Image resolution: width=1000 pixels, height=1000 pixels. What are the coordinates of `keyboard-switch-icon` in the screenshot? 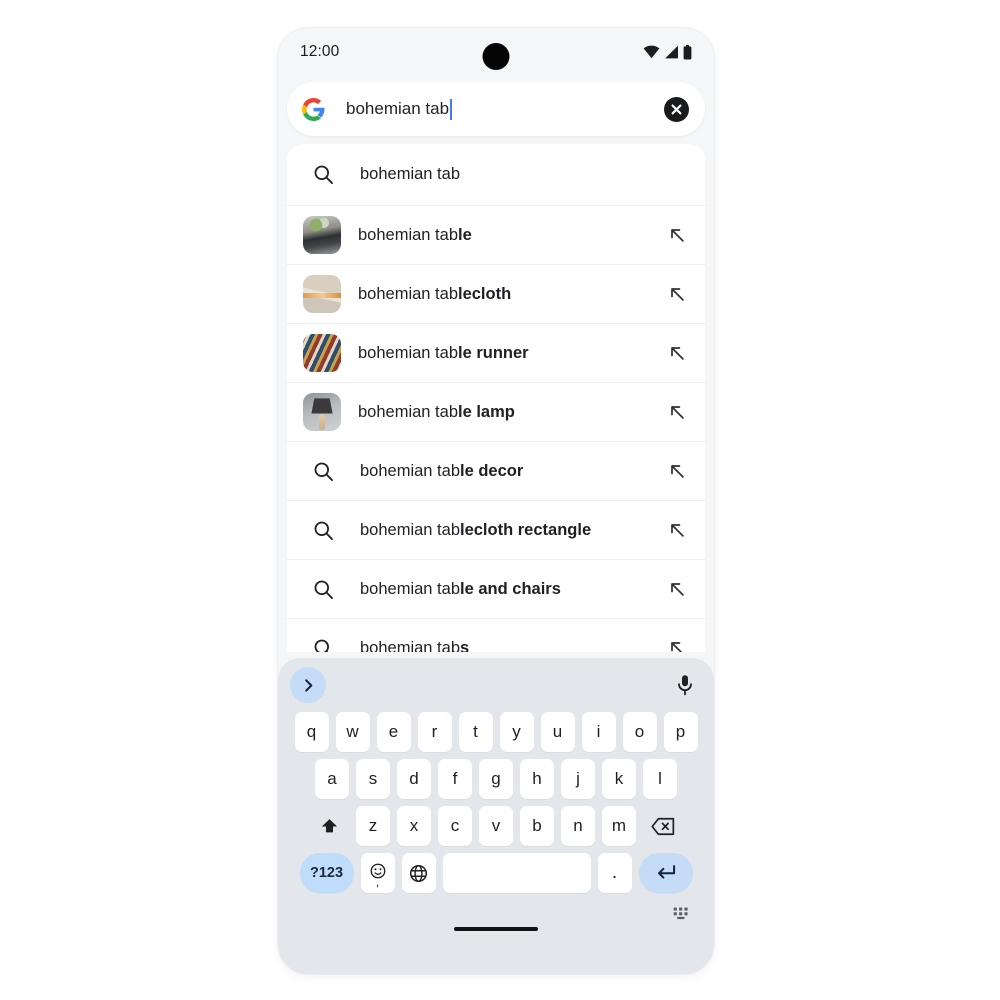 It's located at (682, 916).